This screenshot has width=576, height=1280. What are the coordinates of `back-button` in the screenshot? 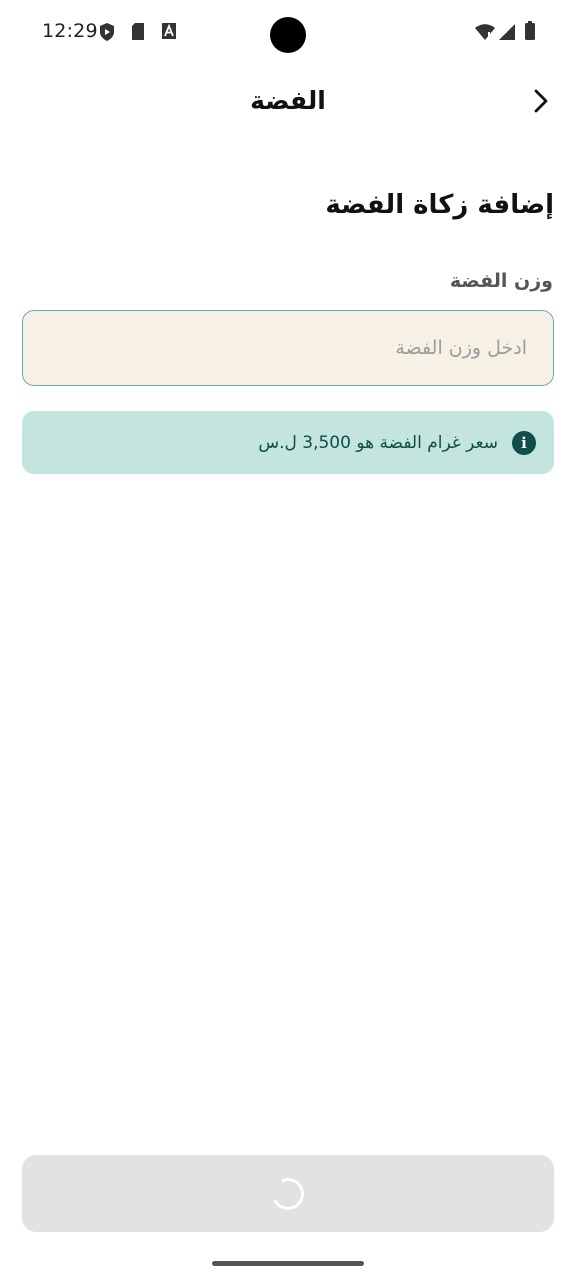 It's located at (541, 103).